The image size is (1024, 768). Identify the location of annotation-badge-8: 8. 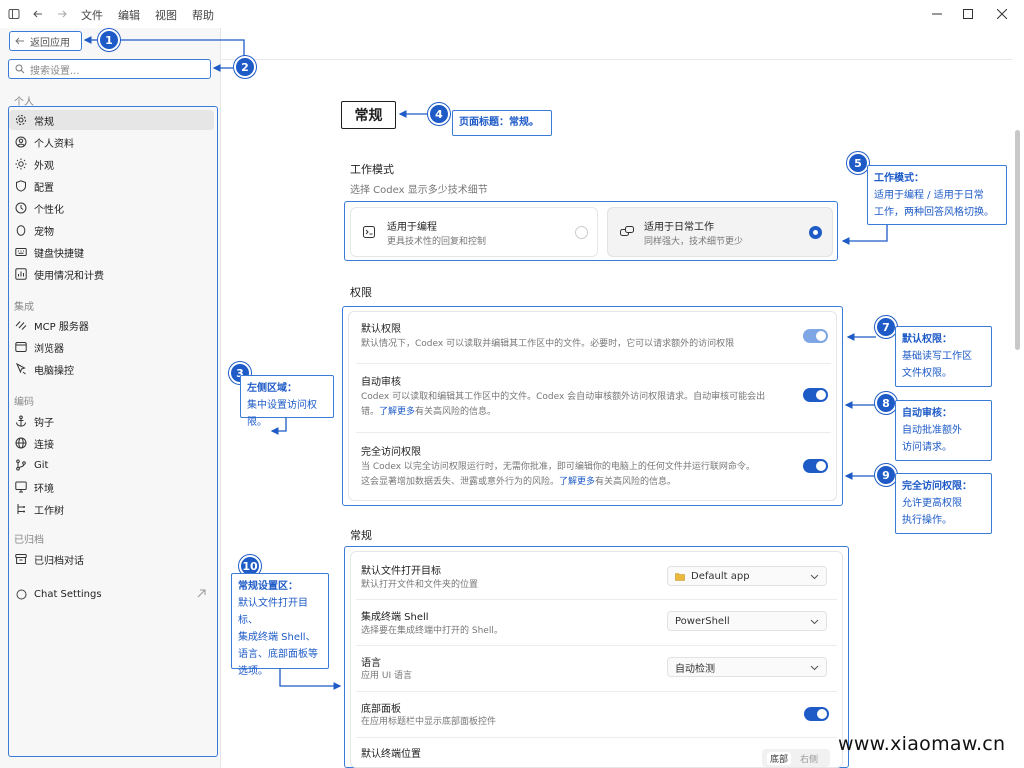
(886, 403).